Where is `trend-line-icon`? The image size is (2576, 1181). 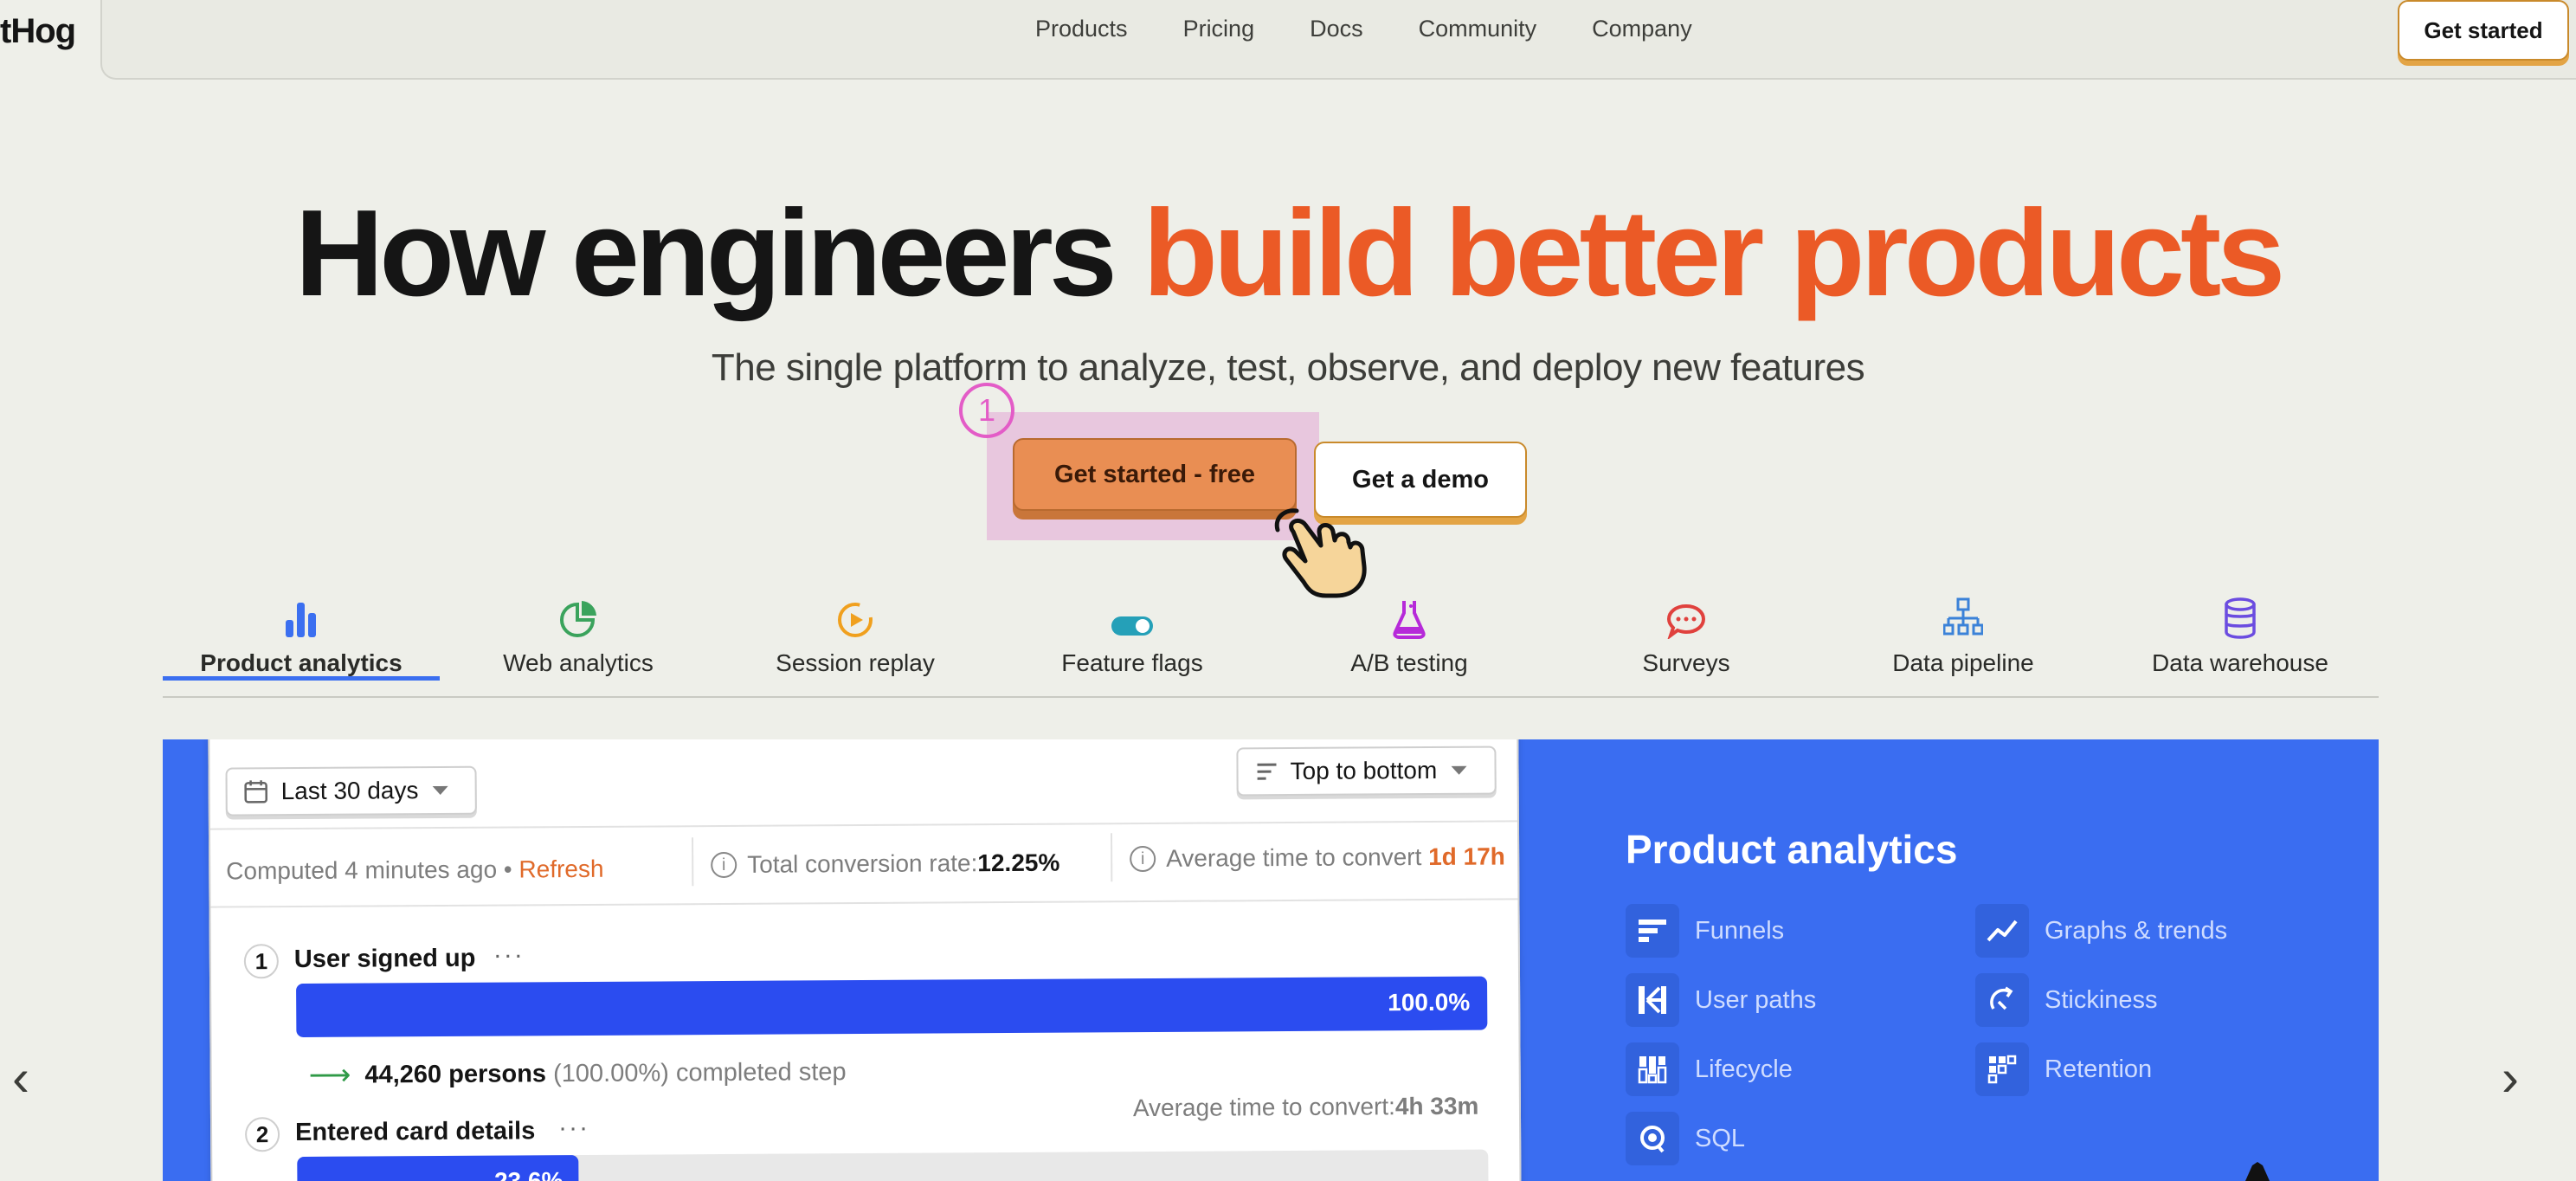 trend-line-icon is located at coordinates (2002, 931).